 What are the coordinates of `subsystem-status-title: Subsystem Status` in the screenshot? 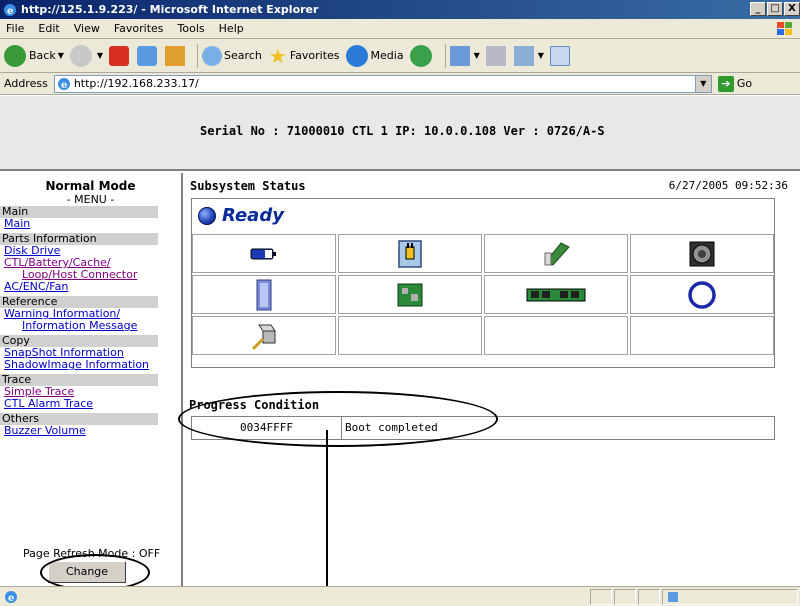 It's located at (248, 186).